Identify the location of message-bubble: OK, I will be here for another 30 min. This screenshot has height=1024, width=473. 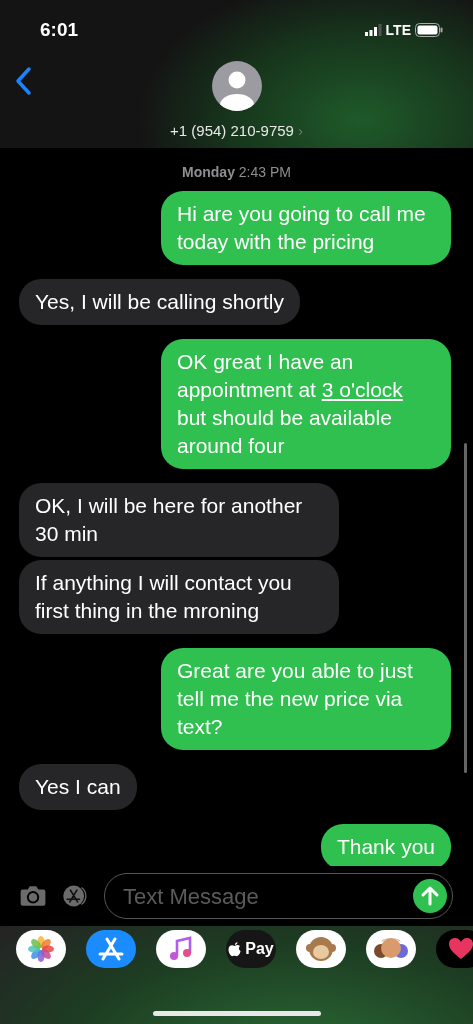
(179, 520).